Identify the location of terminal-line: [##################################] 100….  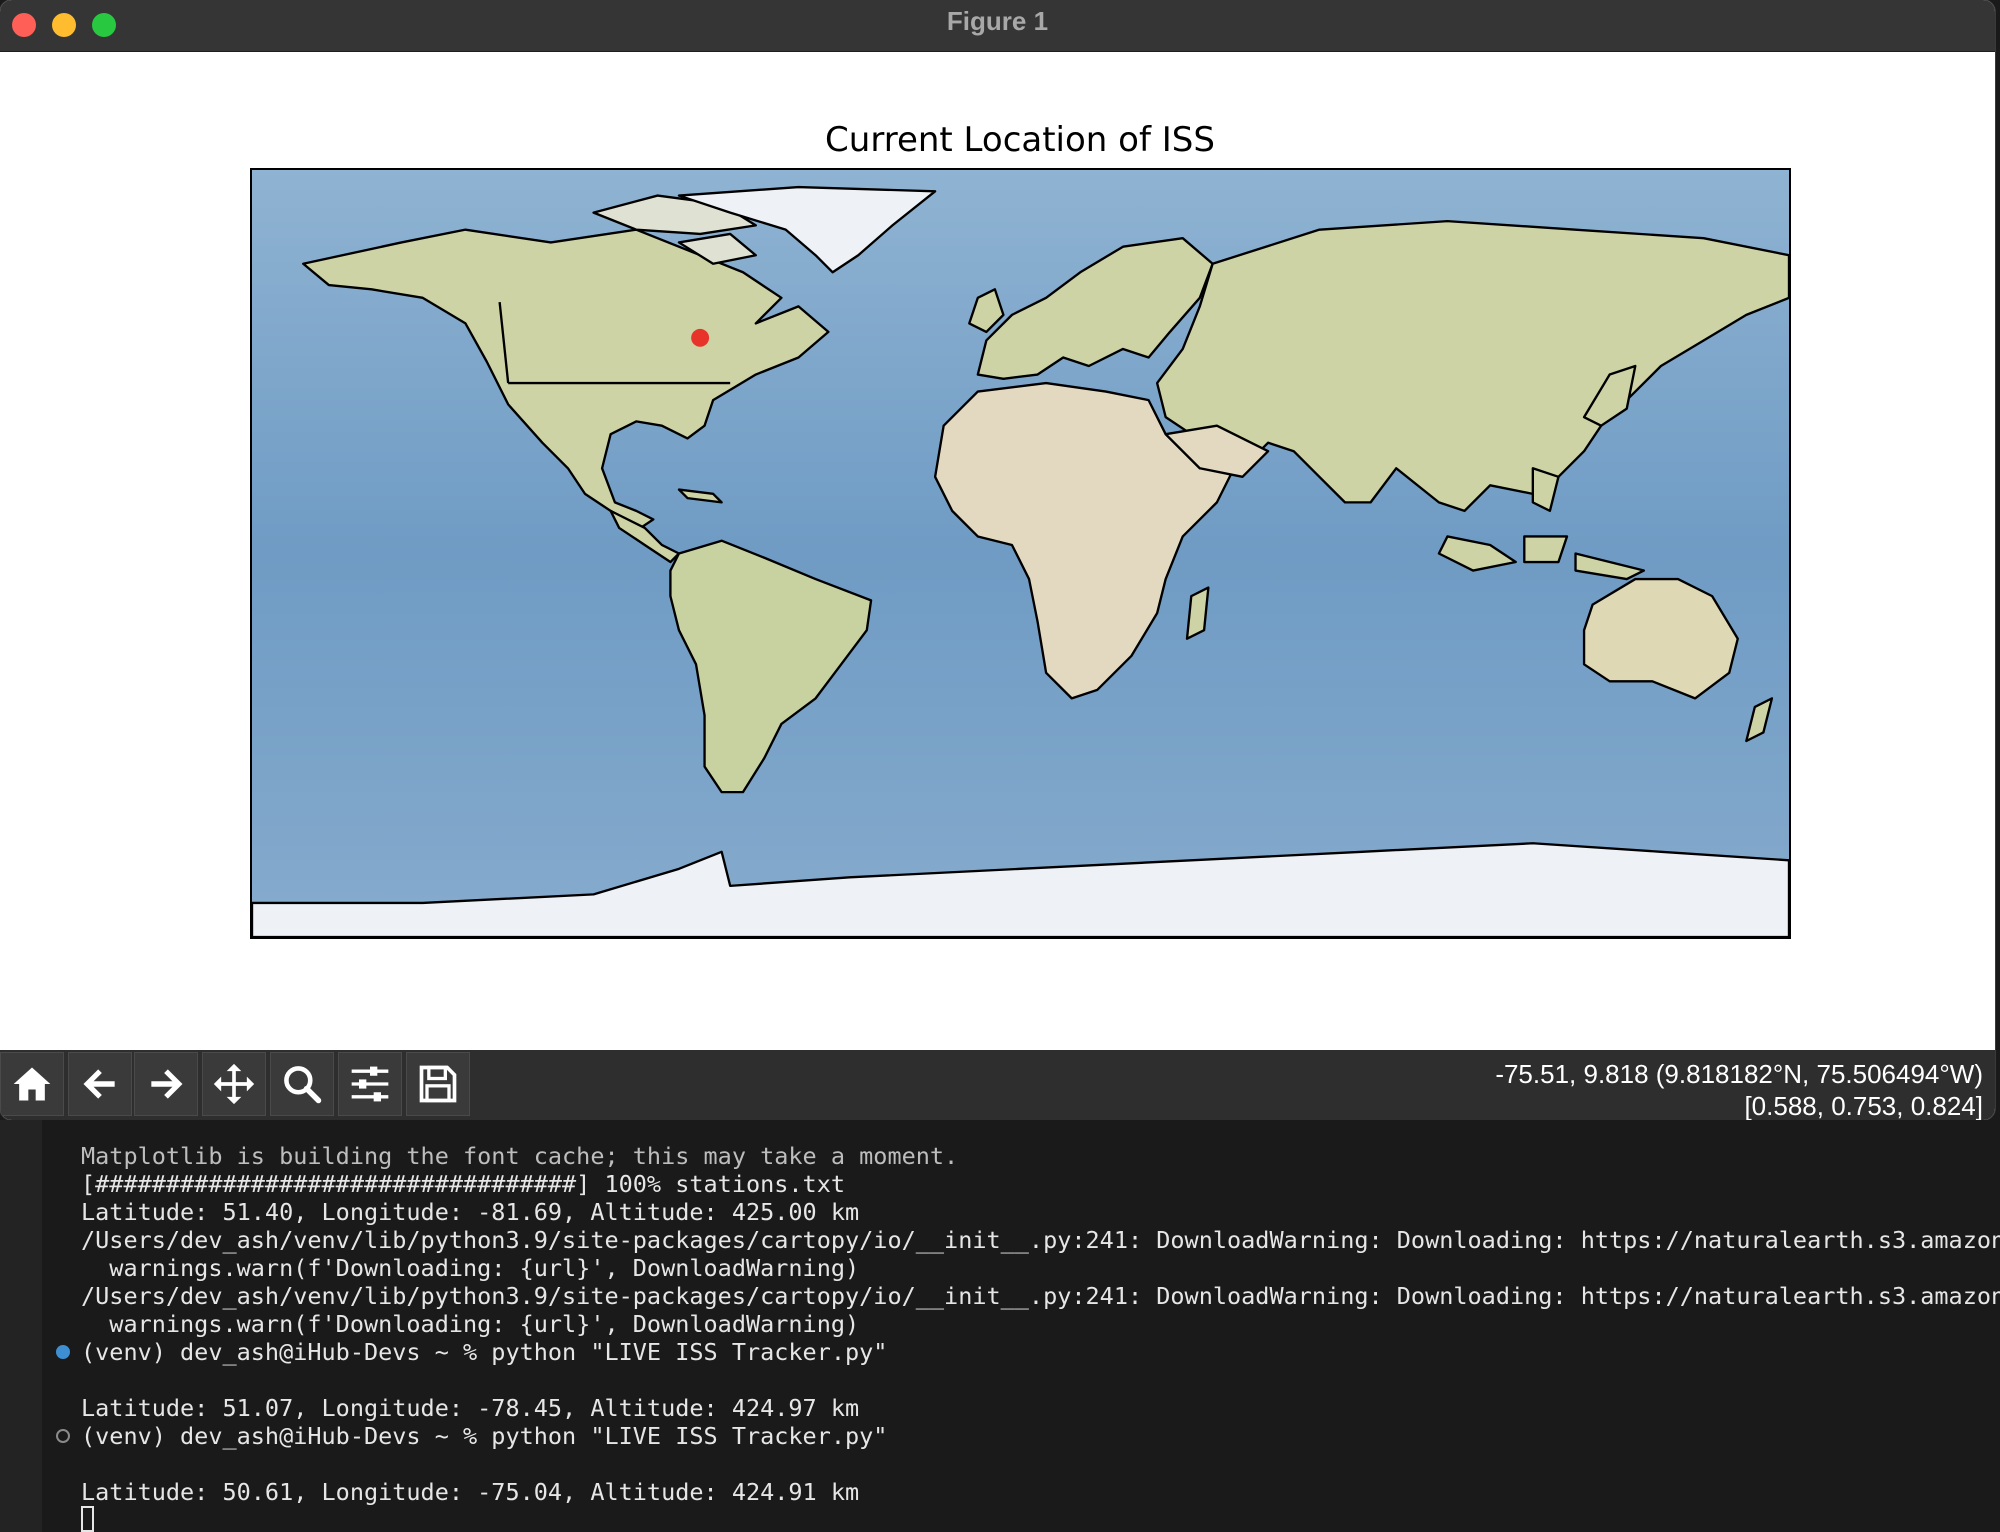
(463, 1184).